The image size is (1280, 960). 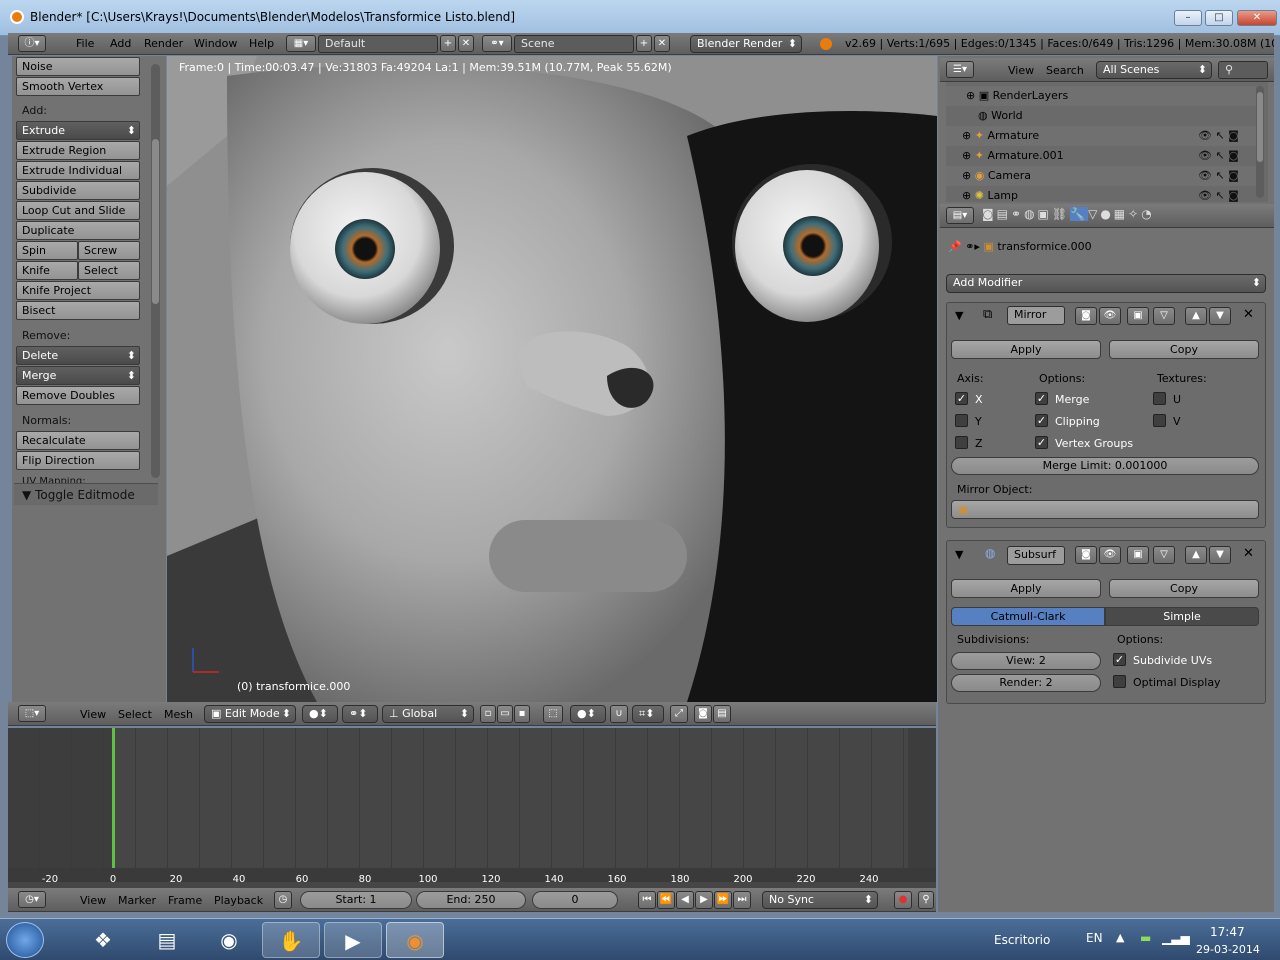 What do you see at coordinates (215, 43) in the screenshot?
I see `menu-window: Window` at bounding box center [215, 43].